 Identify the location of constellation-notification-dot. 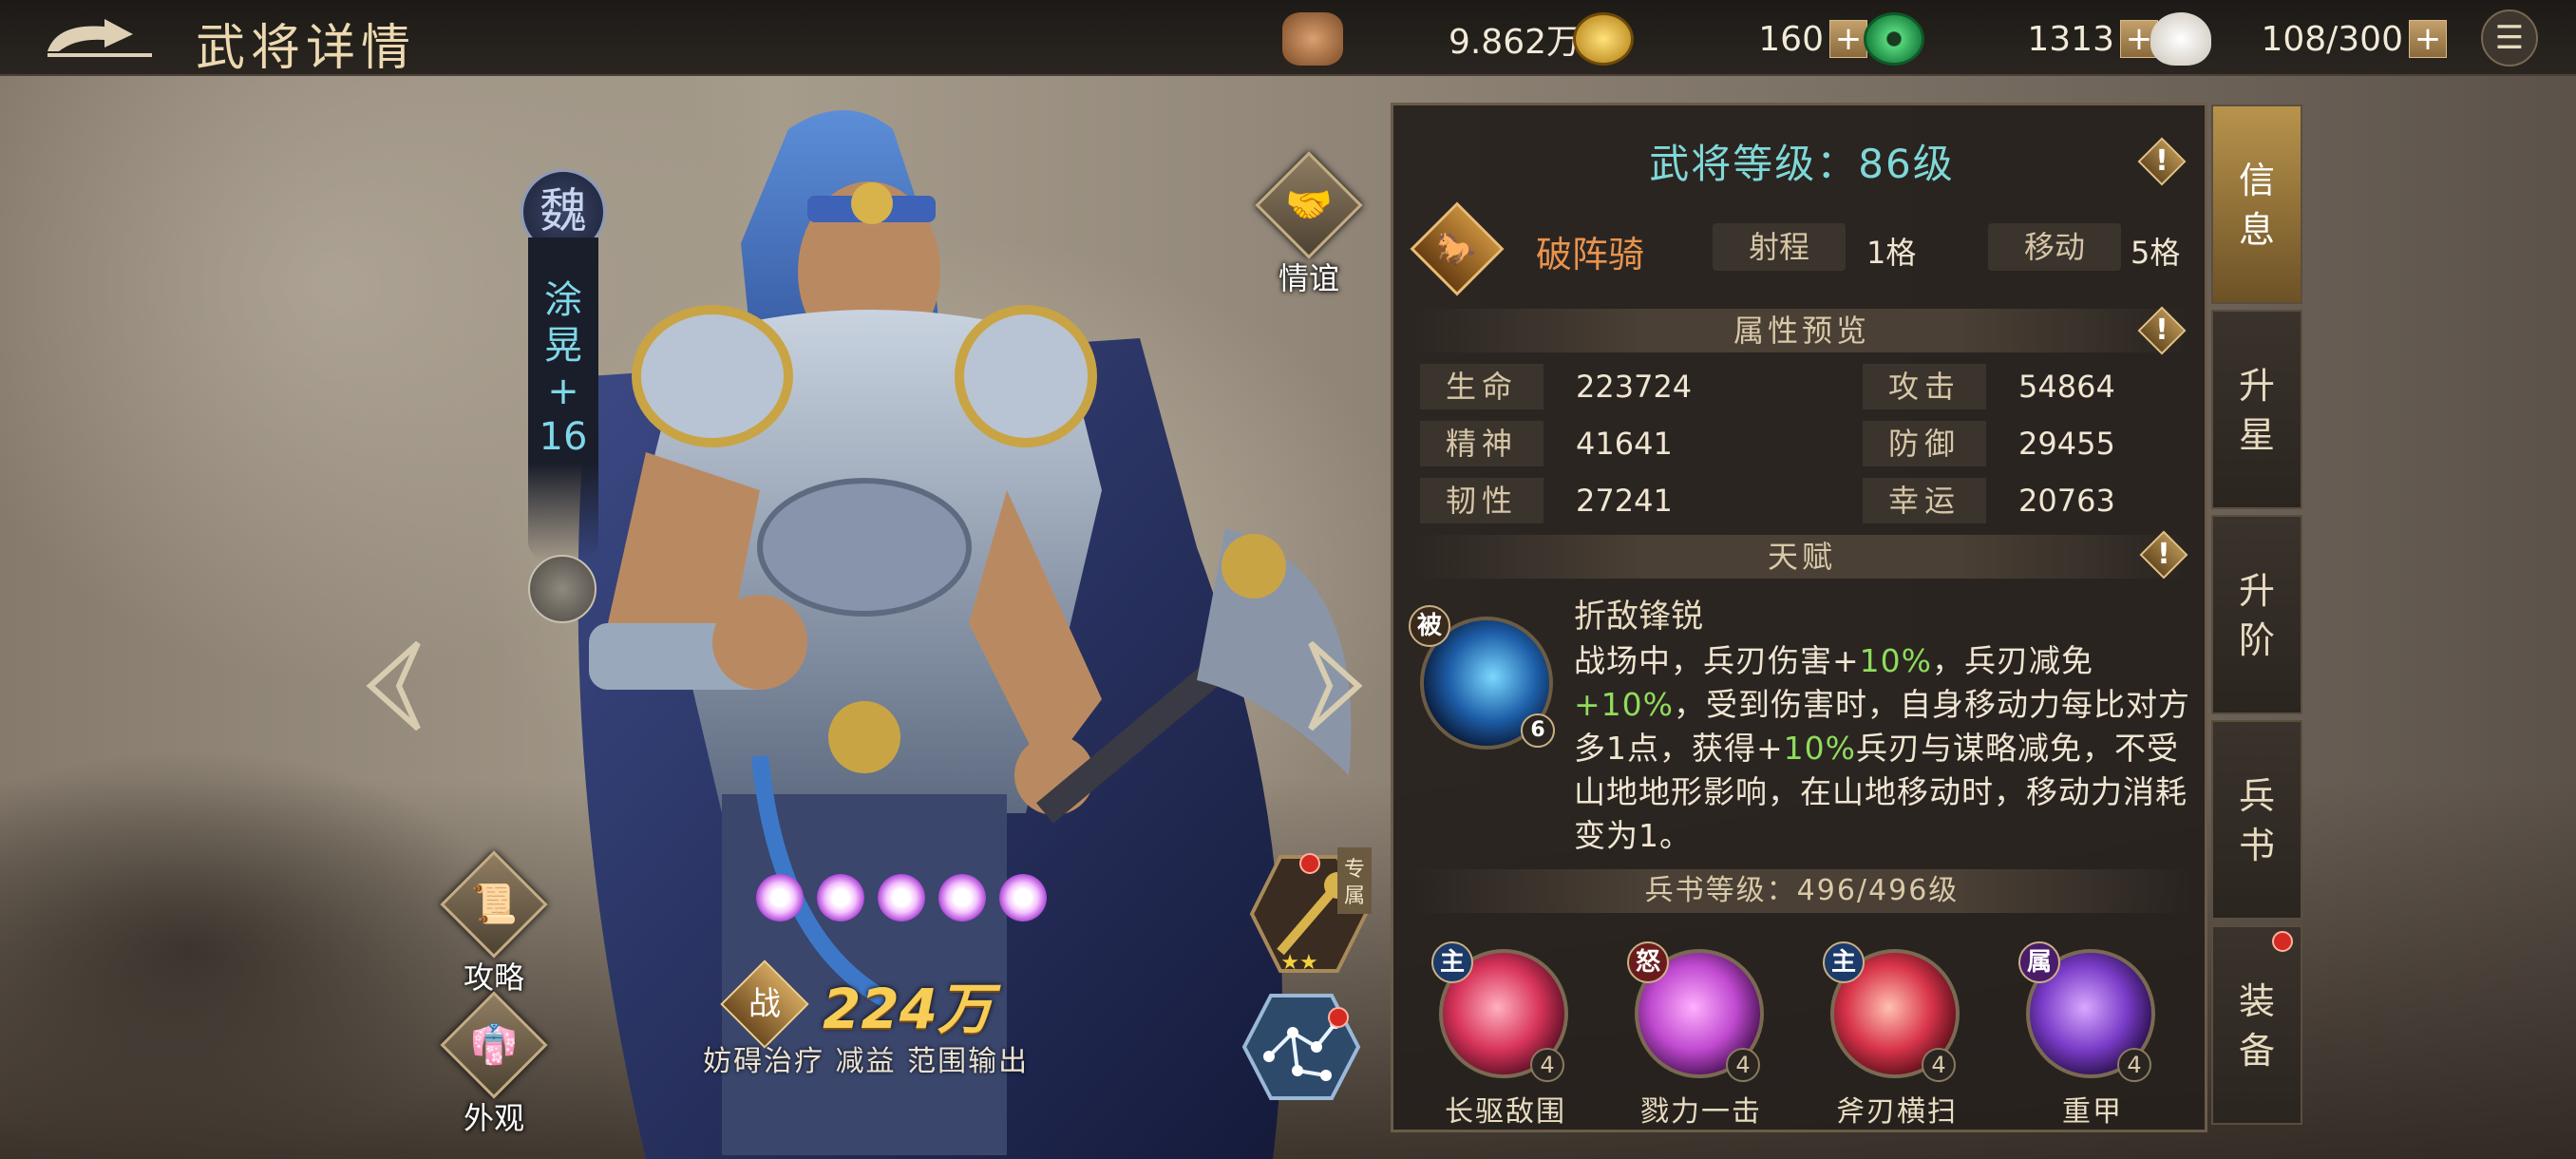
(1338, 1017).